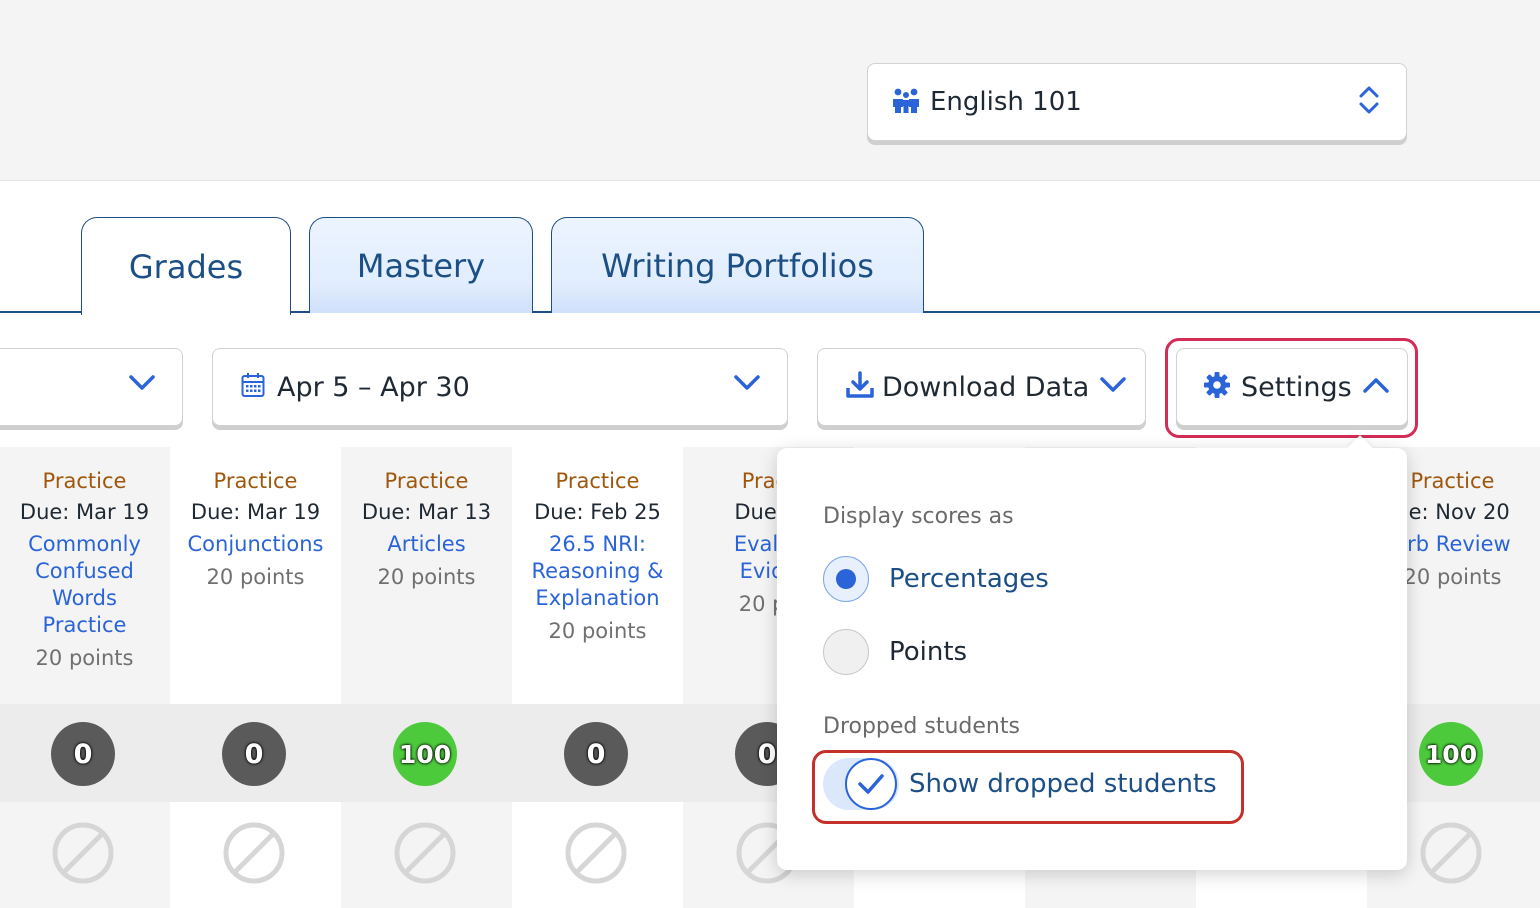  What do you see at coordinates (1028, 787) in the screenshot?
I see `toggle-highlight-outline` at bounding box center [1028, 787].